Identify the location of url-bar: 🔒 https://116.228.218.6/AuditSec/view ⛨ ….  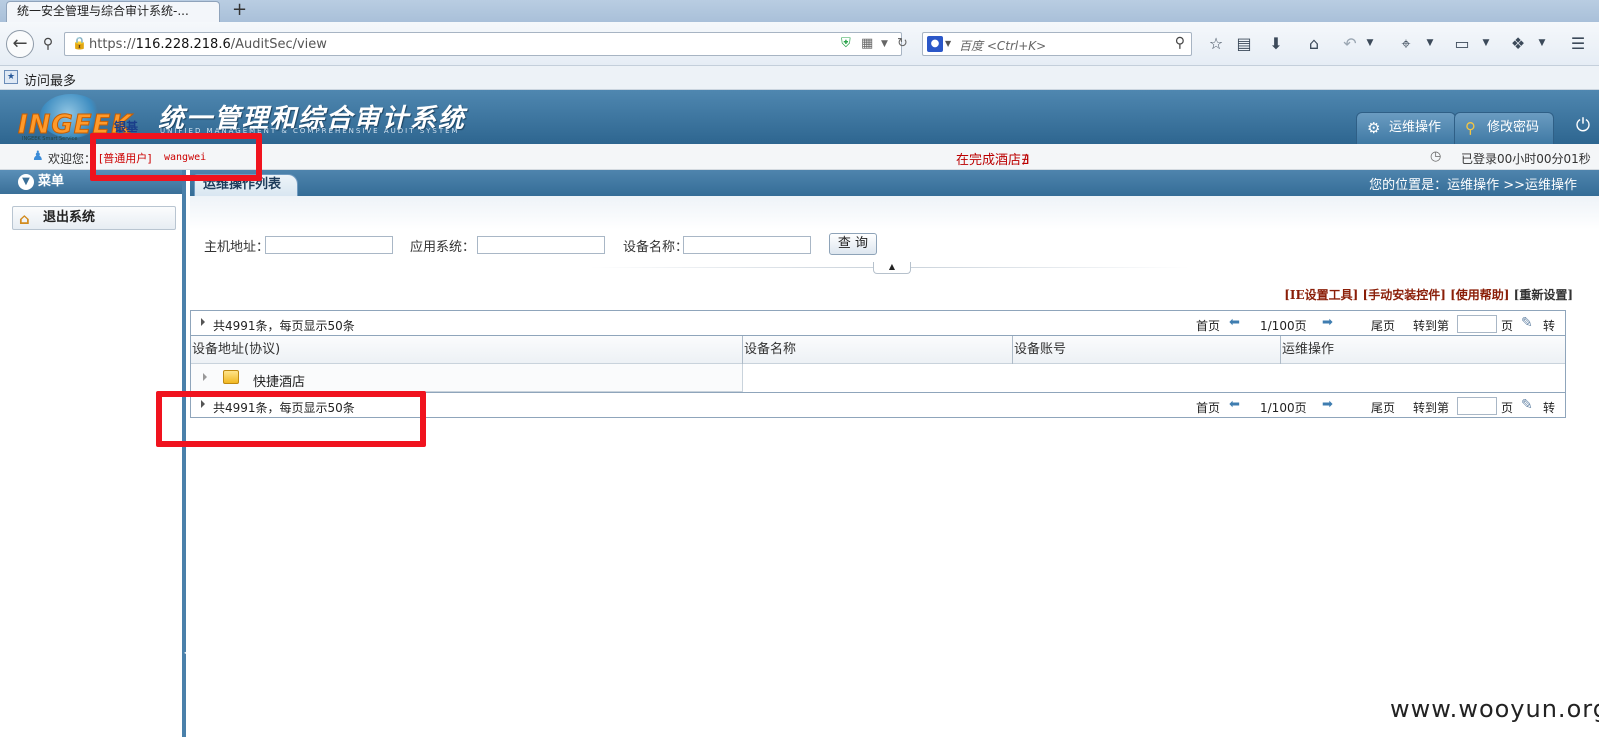
(486, 44).